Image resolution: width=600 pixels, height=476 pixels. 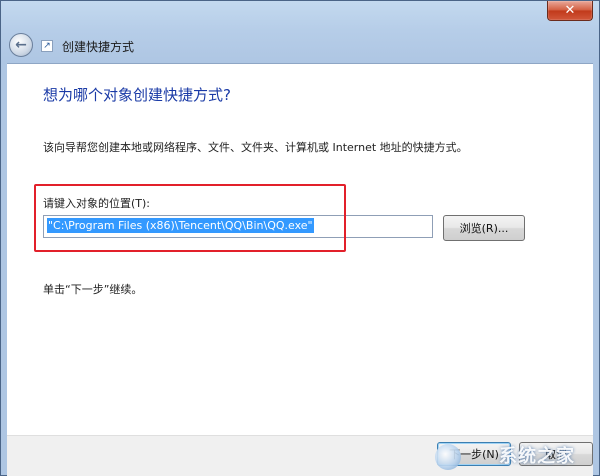 I want to click on wizard-title: 创建快捷方式, so click(x=98, y=47).